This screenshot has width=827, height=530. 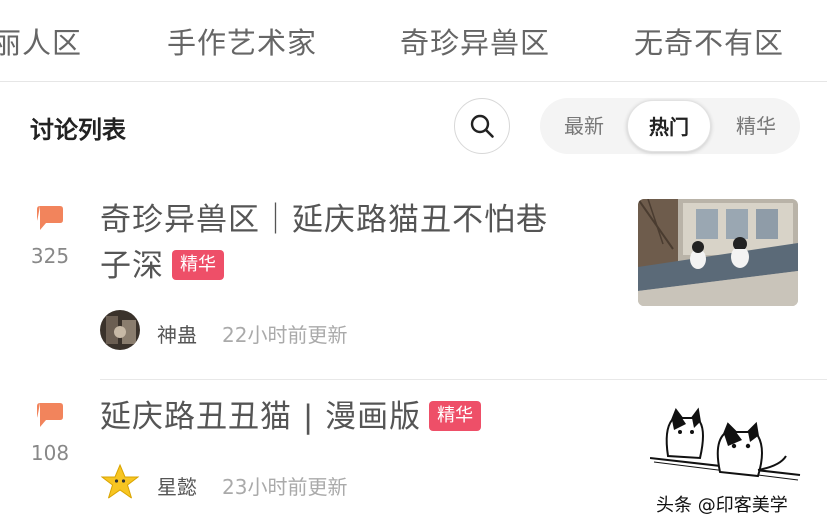 I want to click on tab-handcraft: 手作艺术家, so click(x=242, y=41).